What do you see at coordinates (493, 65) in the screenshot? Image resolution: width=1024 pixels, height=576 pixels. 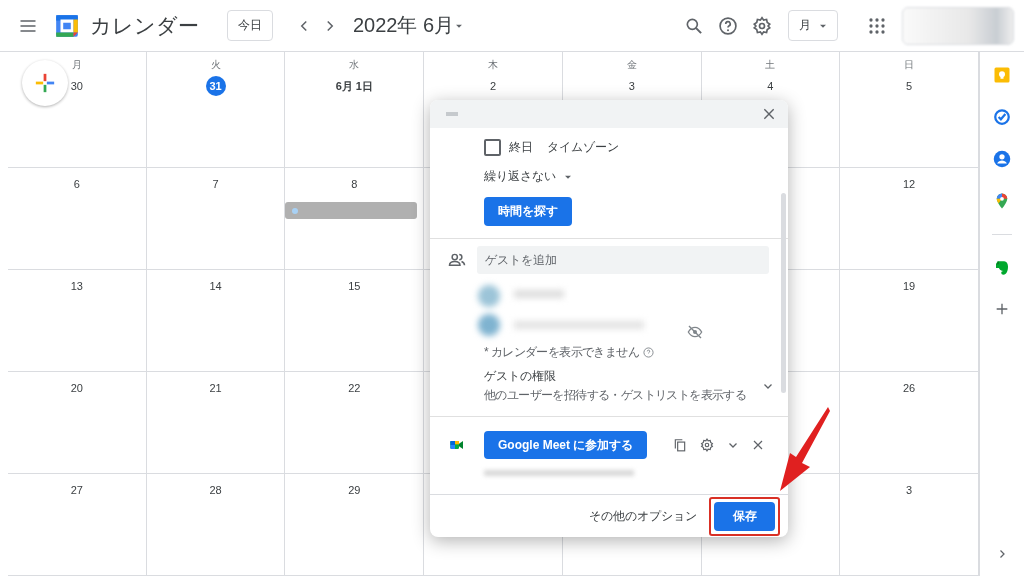 I see `weekday-label: 木` at bounding box center [493, 65].